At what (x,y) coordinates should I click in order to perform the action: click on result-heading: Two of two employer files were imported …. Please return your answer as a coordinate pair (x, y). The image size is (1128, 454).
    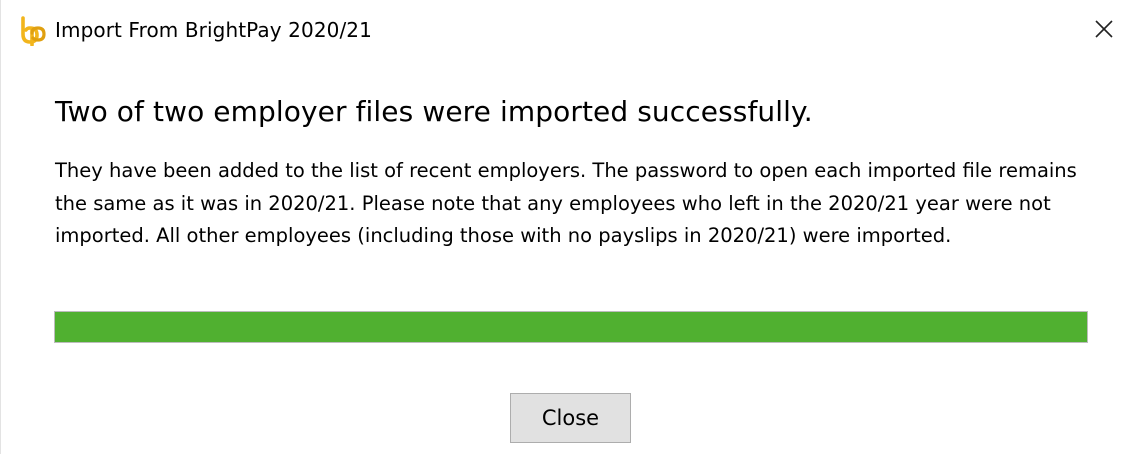
    Looking at the image, I should click on (434, 111).